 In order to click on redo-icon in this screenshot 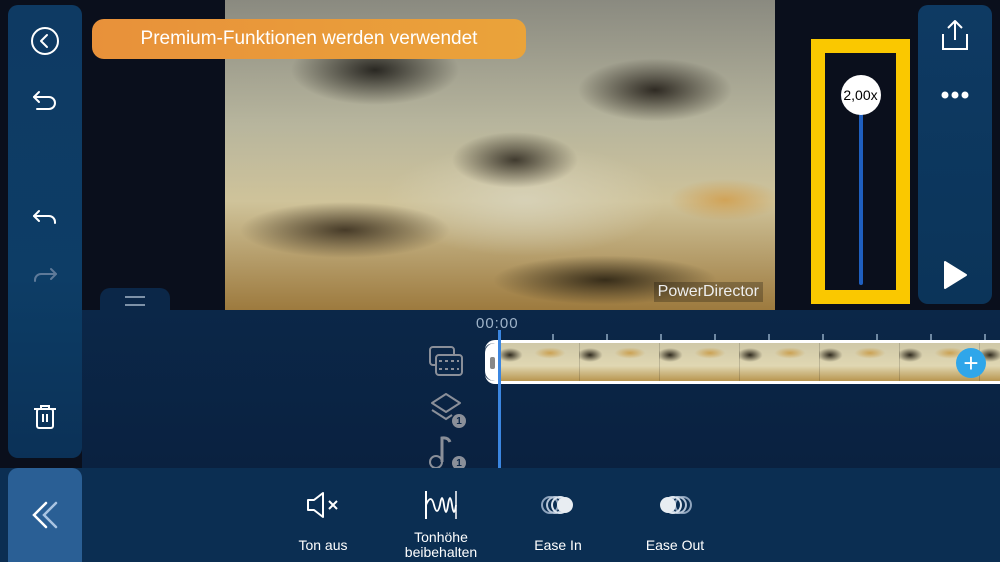, I will do `click(45, 275)`.